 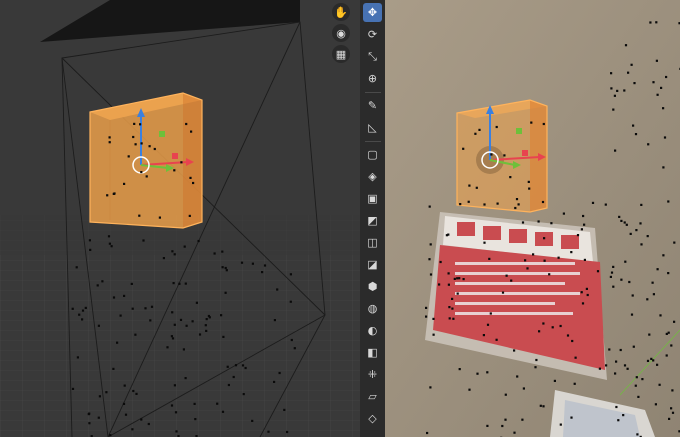 I want to click on scale-tool-icon: ⤡, so click(x=372, y=56).